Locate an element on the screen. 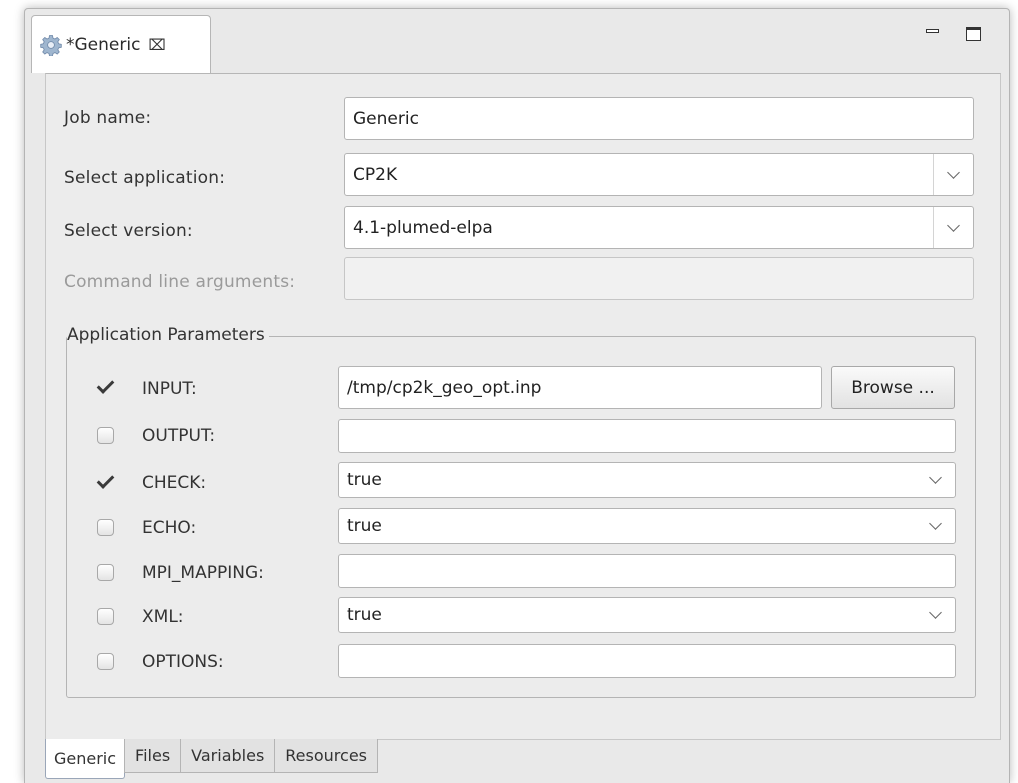  job-name-value: Generic is located at coordinates (386, 118).